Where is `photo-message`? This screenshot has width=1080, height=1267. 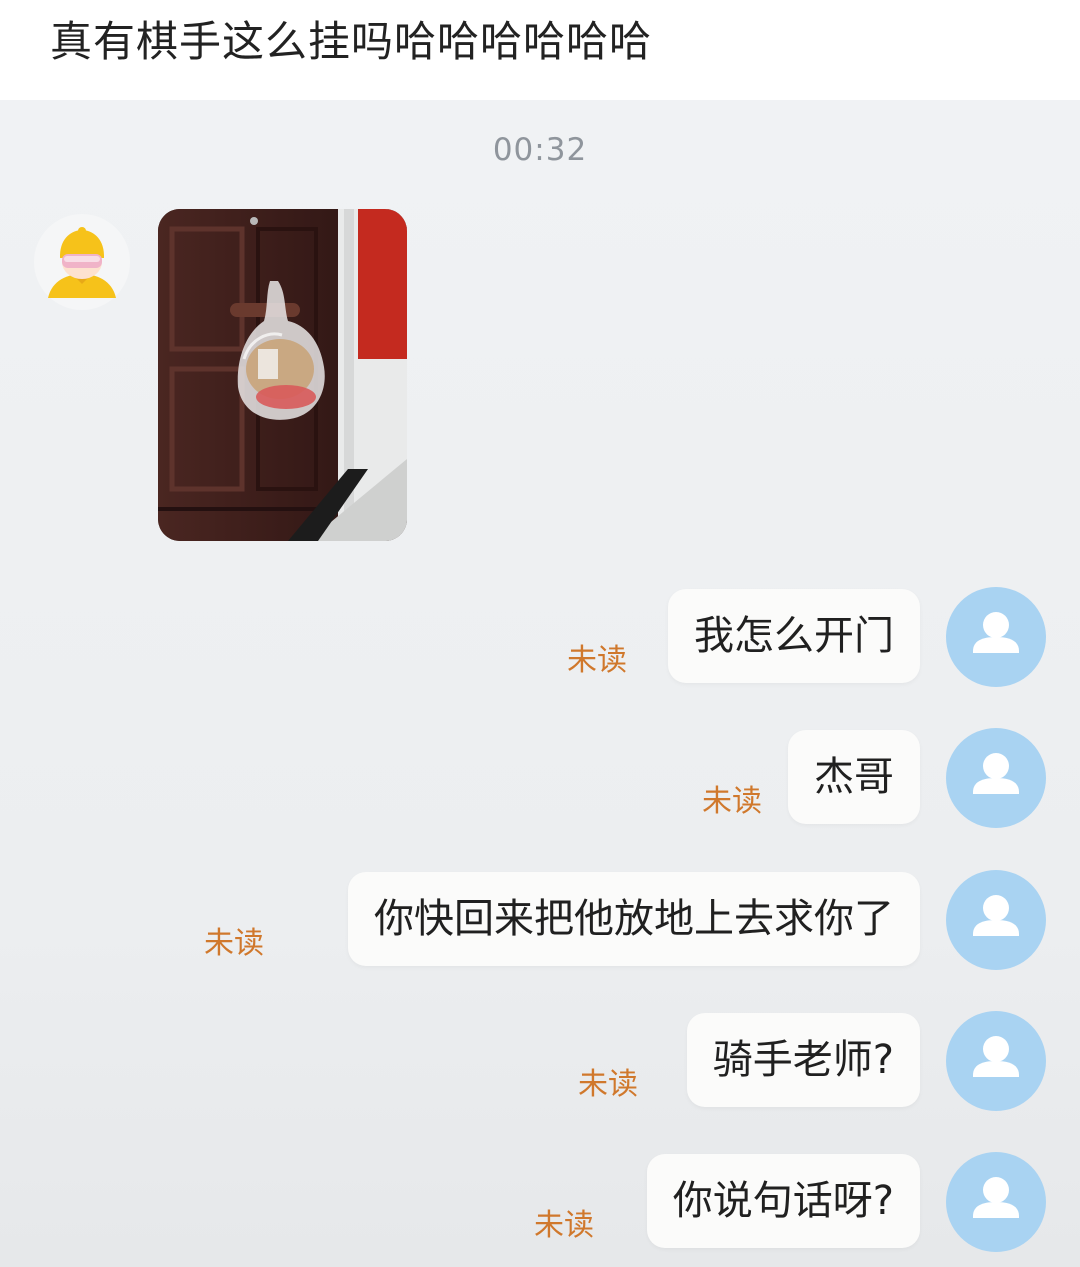 photo-message is located at coordinates (282, 375).